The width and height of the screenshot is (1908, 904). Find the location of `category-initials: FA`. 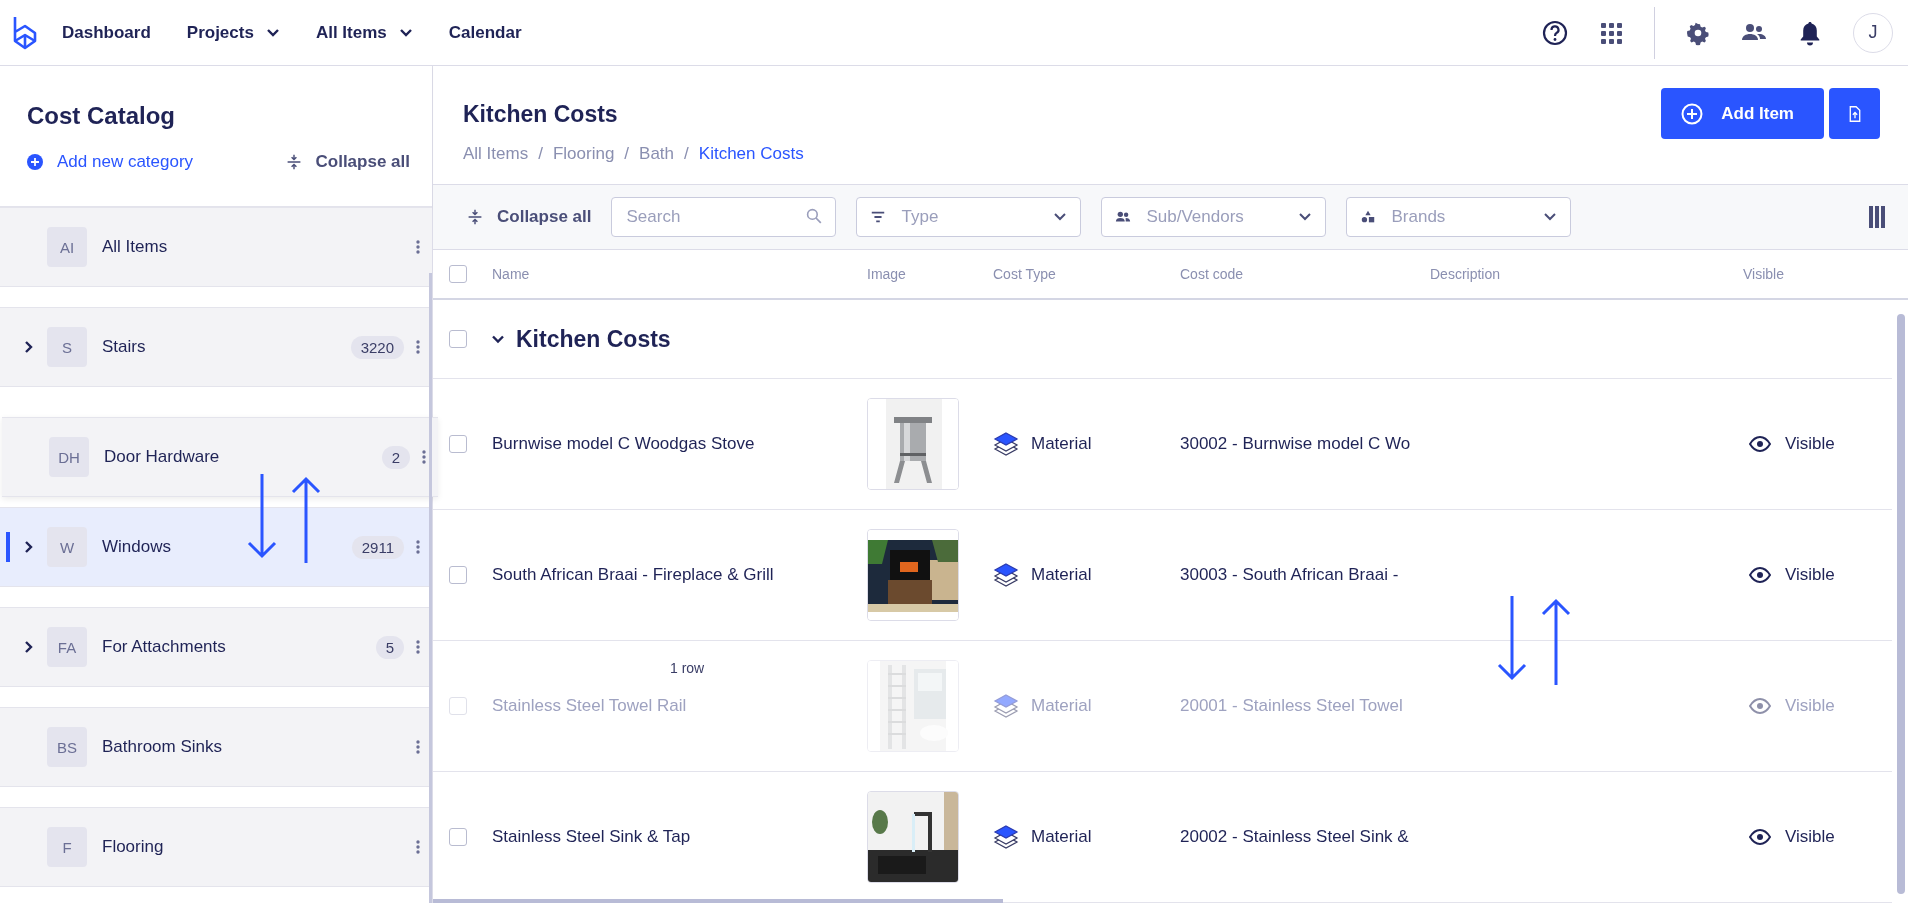

category-initials: FA is located at coordinates (67, 647).